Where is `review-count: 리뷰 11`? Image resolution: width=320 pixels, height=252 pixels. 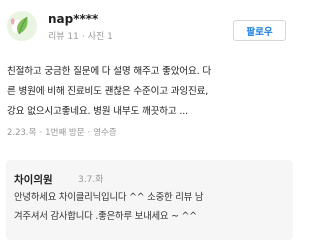
review-count: 리뷰 11 is located at coordinates (63, 37).